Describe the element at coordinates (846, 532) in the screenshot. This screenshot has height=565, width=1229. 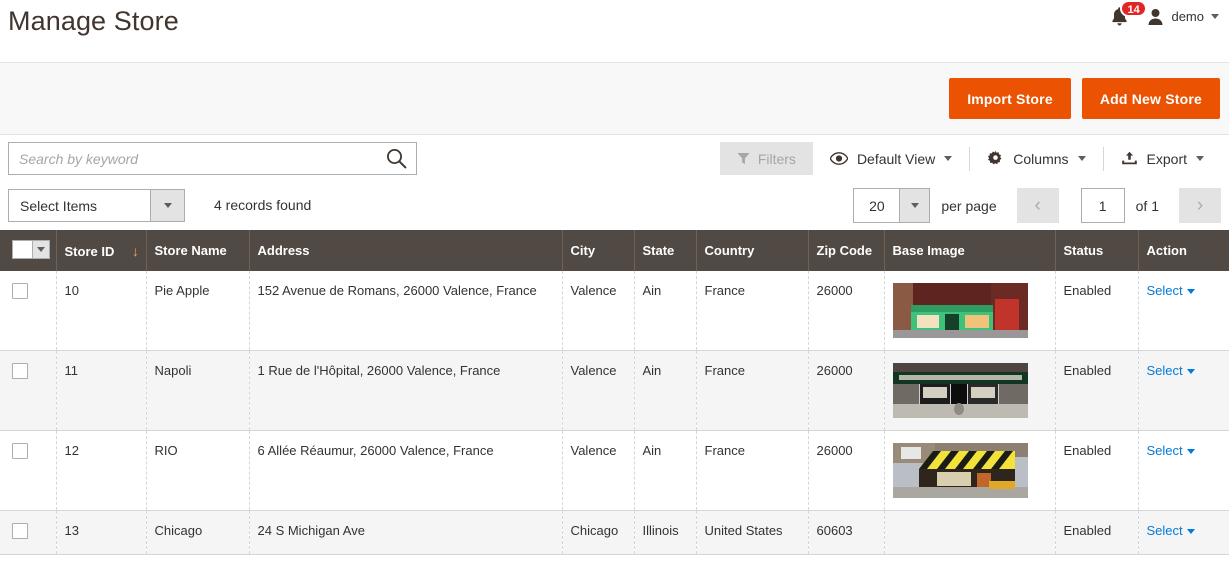
I see `cell-zip-code: 60603` at that location.